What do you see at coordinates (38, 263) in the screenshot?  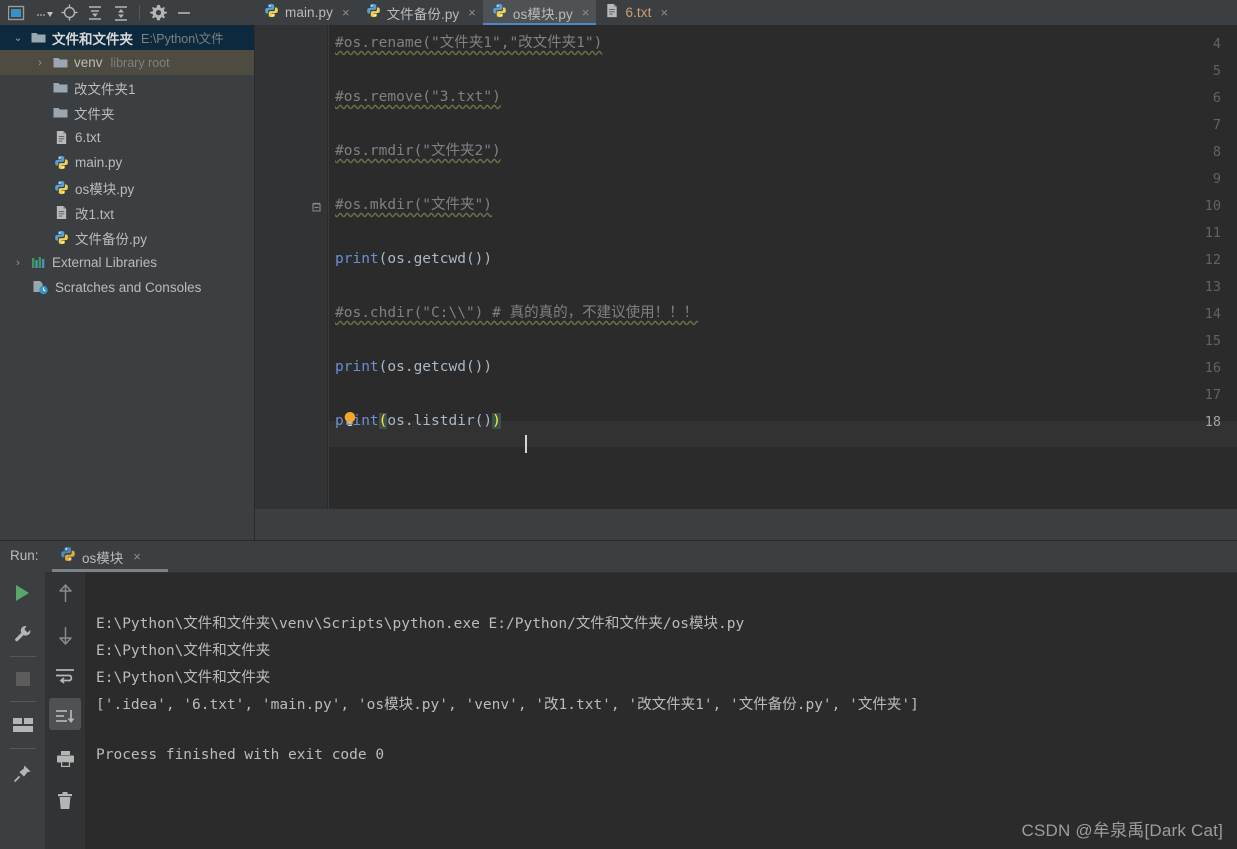 I see `libraries-icon` at bounding box center [38, 263].